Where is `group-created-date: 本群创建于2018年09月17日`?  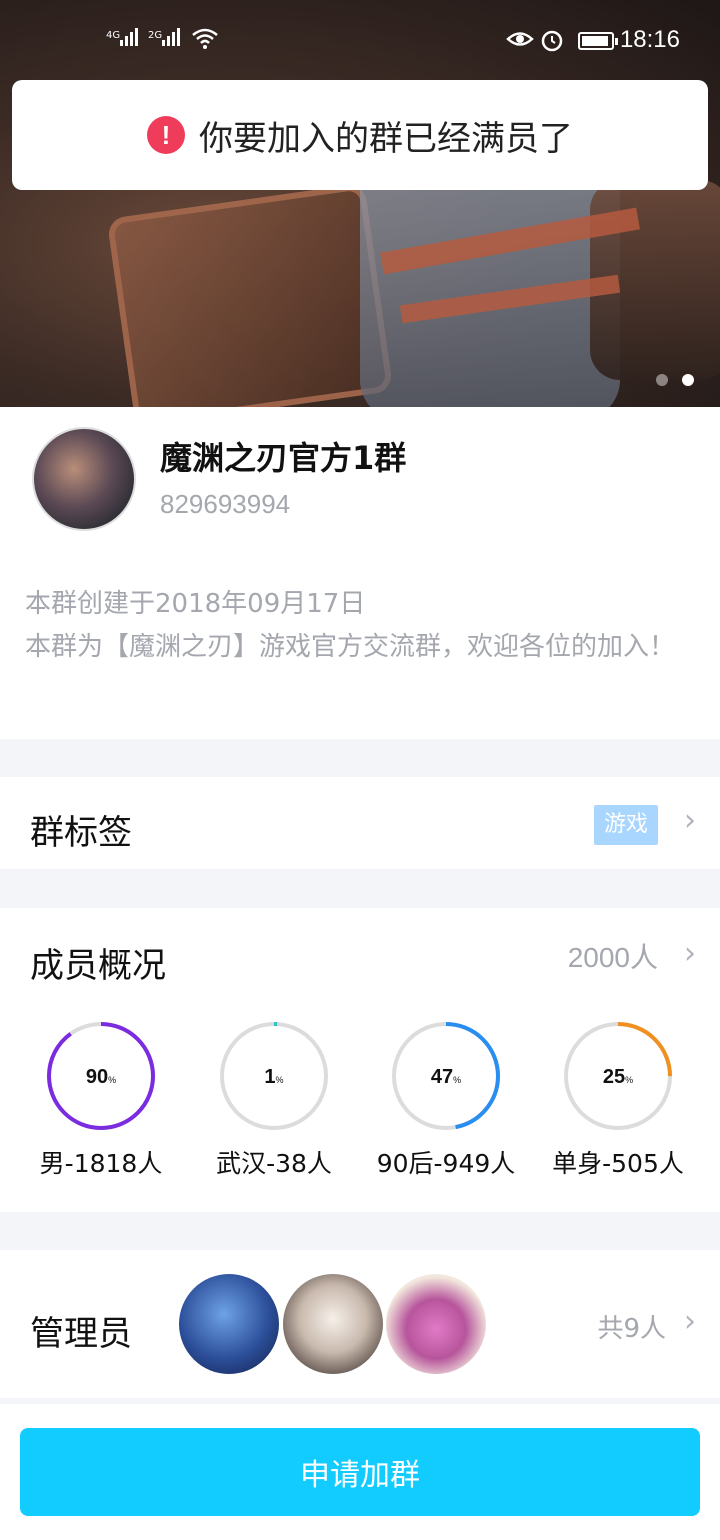 group-created-date: 本群创建于2018年09月17日 is located at coordinates (195, 604).